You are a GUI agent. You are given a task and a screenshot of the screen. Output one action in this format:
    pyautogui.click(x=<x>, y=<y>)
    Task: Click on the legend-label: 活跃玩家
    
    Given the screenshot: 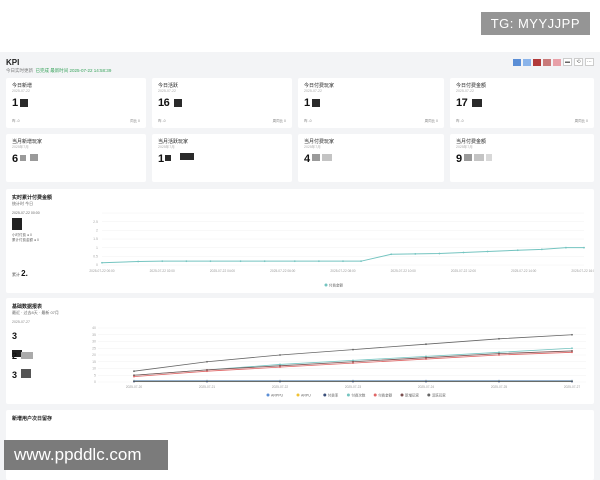 What is the action you would take?
    pyautogui.click(x=439, y=394)
    